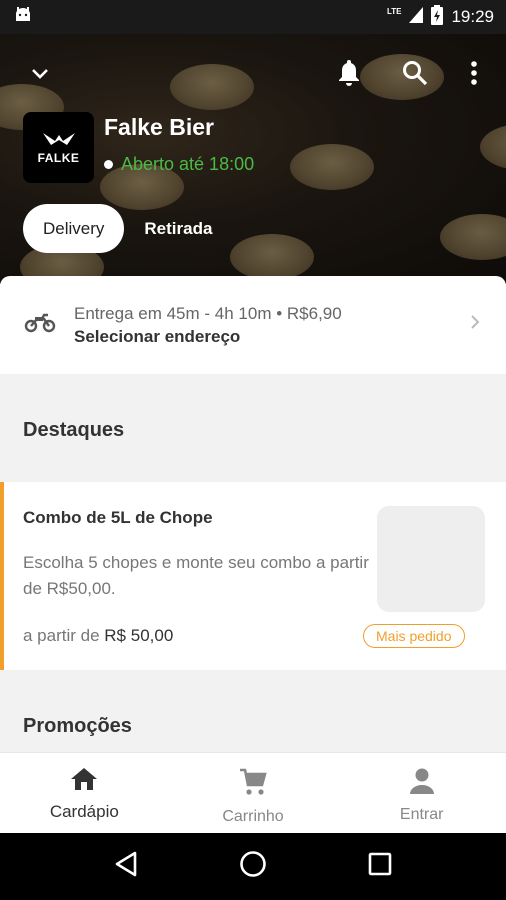  What do you see at coordinates (84, 781) in the screenshot?
I see `home-icon` at bounding box center [84, 781].